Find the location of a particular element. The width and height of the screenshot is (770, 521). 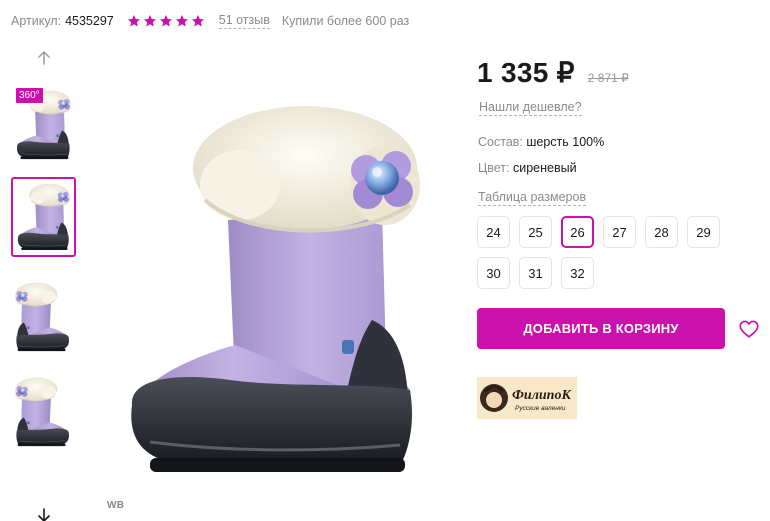

found-cheaper-link: Нашли дешевле? is located at coordinates (530, 108).